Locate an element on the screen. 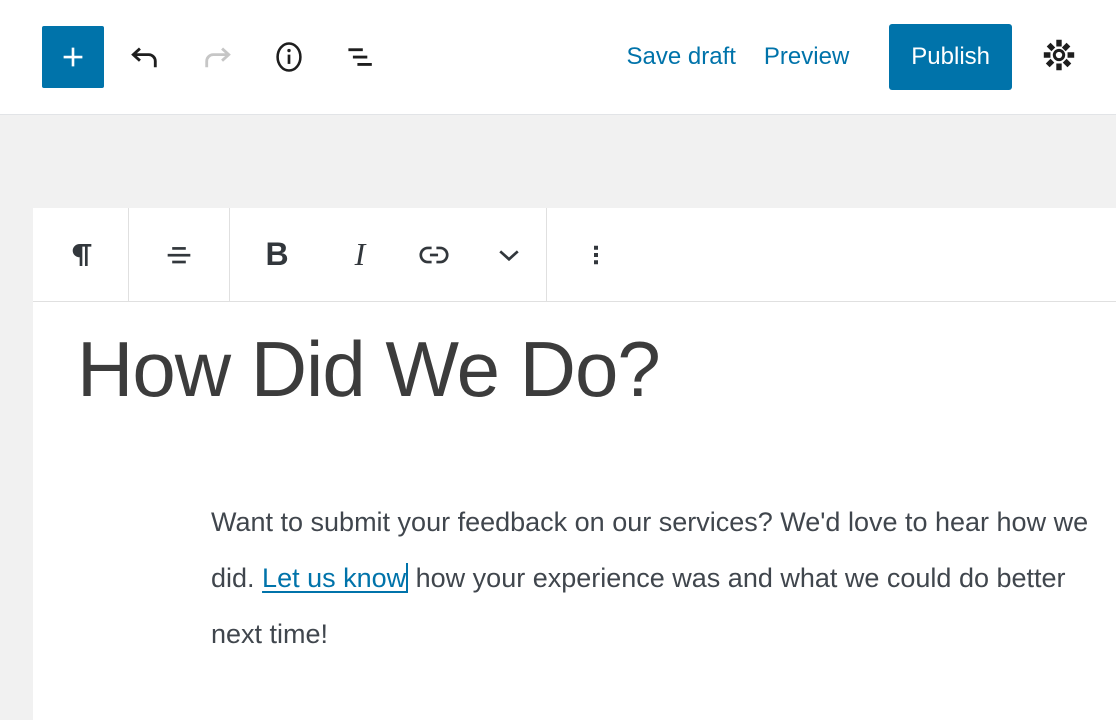 The image size is (1116, 720). post-title: How Did We Do? is located at coordinates (369, 369).